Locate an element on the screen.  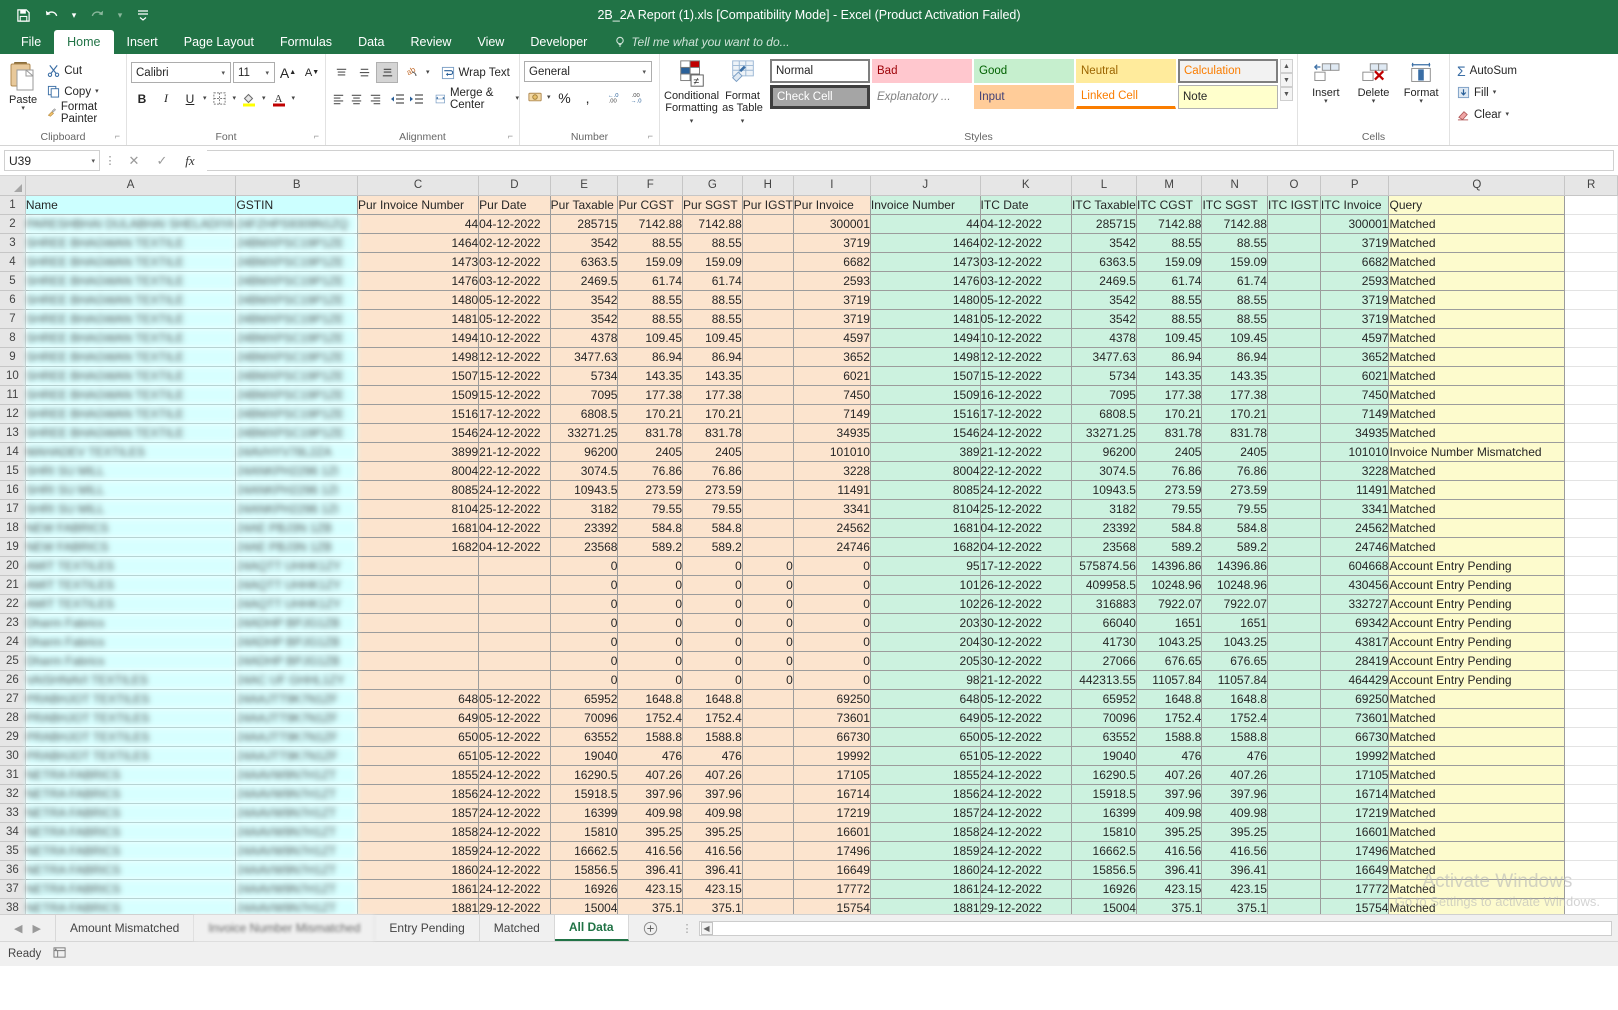
cell-itc-date: 05-12-2022 is located at coordinates (1026, 300).